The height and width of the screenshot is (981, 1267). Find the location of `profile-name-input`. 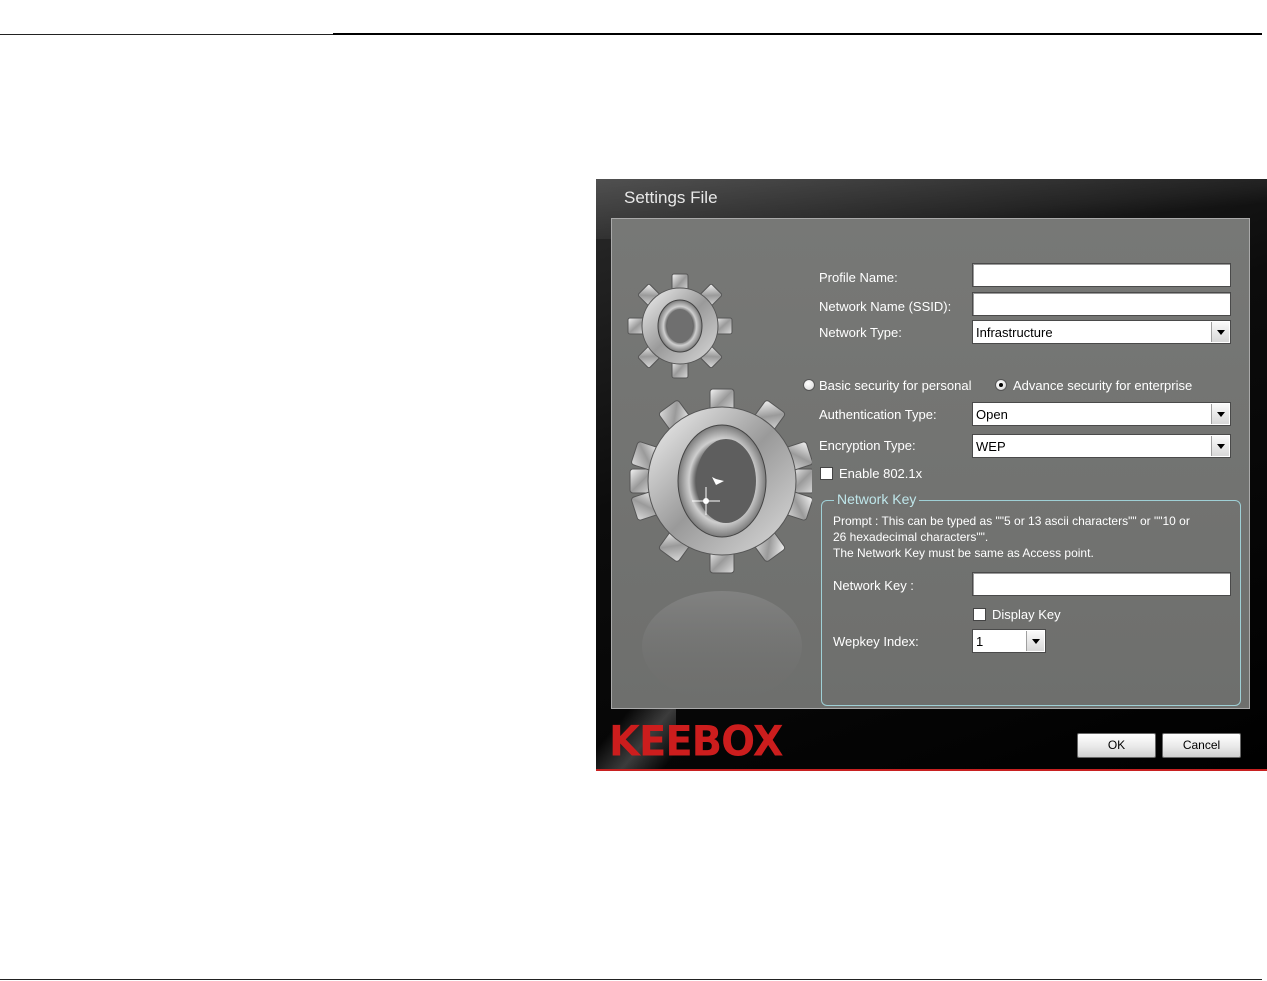

profile-name-input is located at coordinates (1101, 275).